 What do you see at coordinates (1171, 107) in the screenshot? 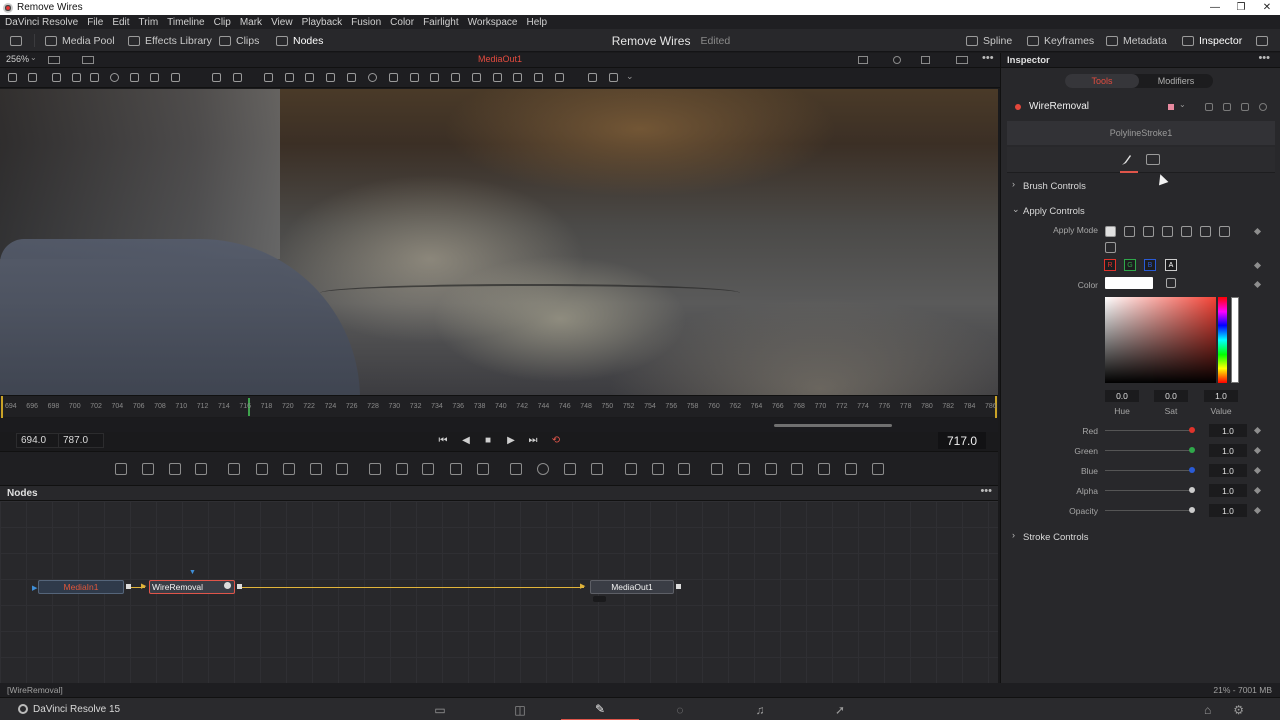
I see `tool-color-swatch` at bounding box center [1171, 107].